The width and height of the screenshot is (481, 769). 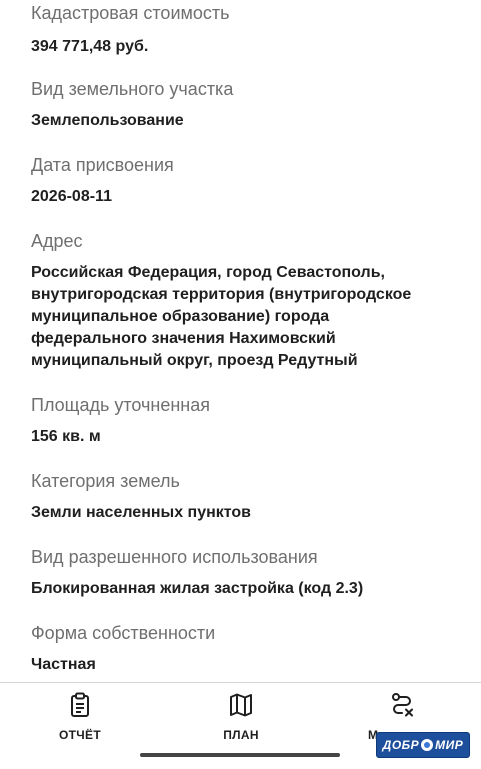 I want to click on field-label: Кадастровая стоимость, so click(x=130, y=13).